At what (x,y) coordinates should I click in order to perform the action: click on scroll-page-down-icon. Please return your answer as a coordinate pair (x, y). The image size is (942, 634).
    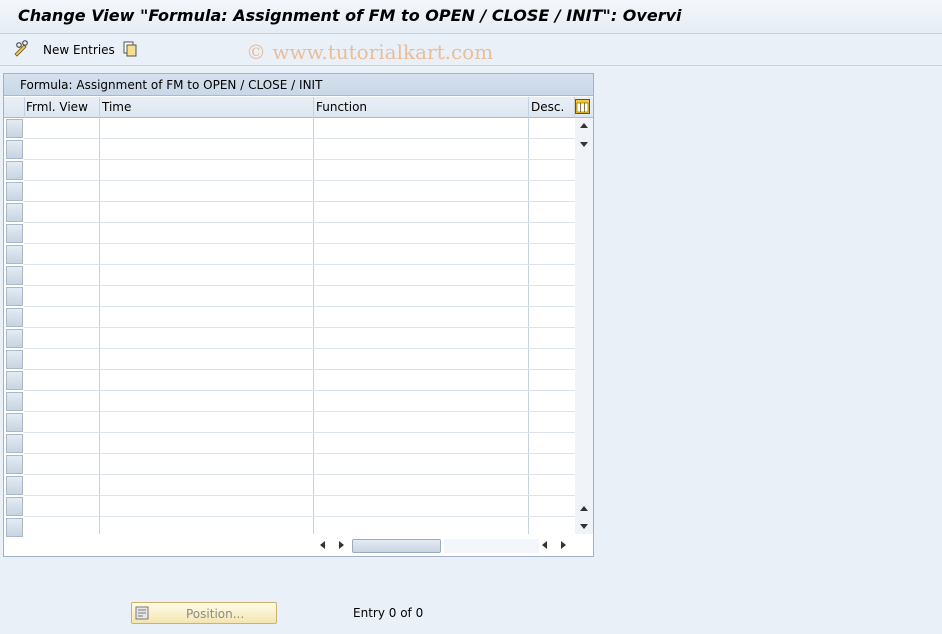
    Looking at the image, I should click on (584, 526).